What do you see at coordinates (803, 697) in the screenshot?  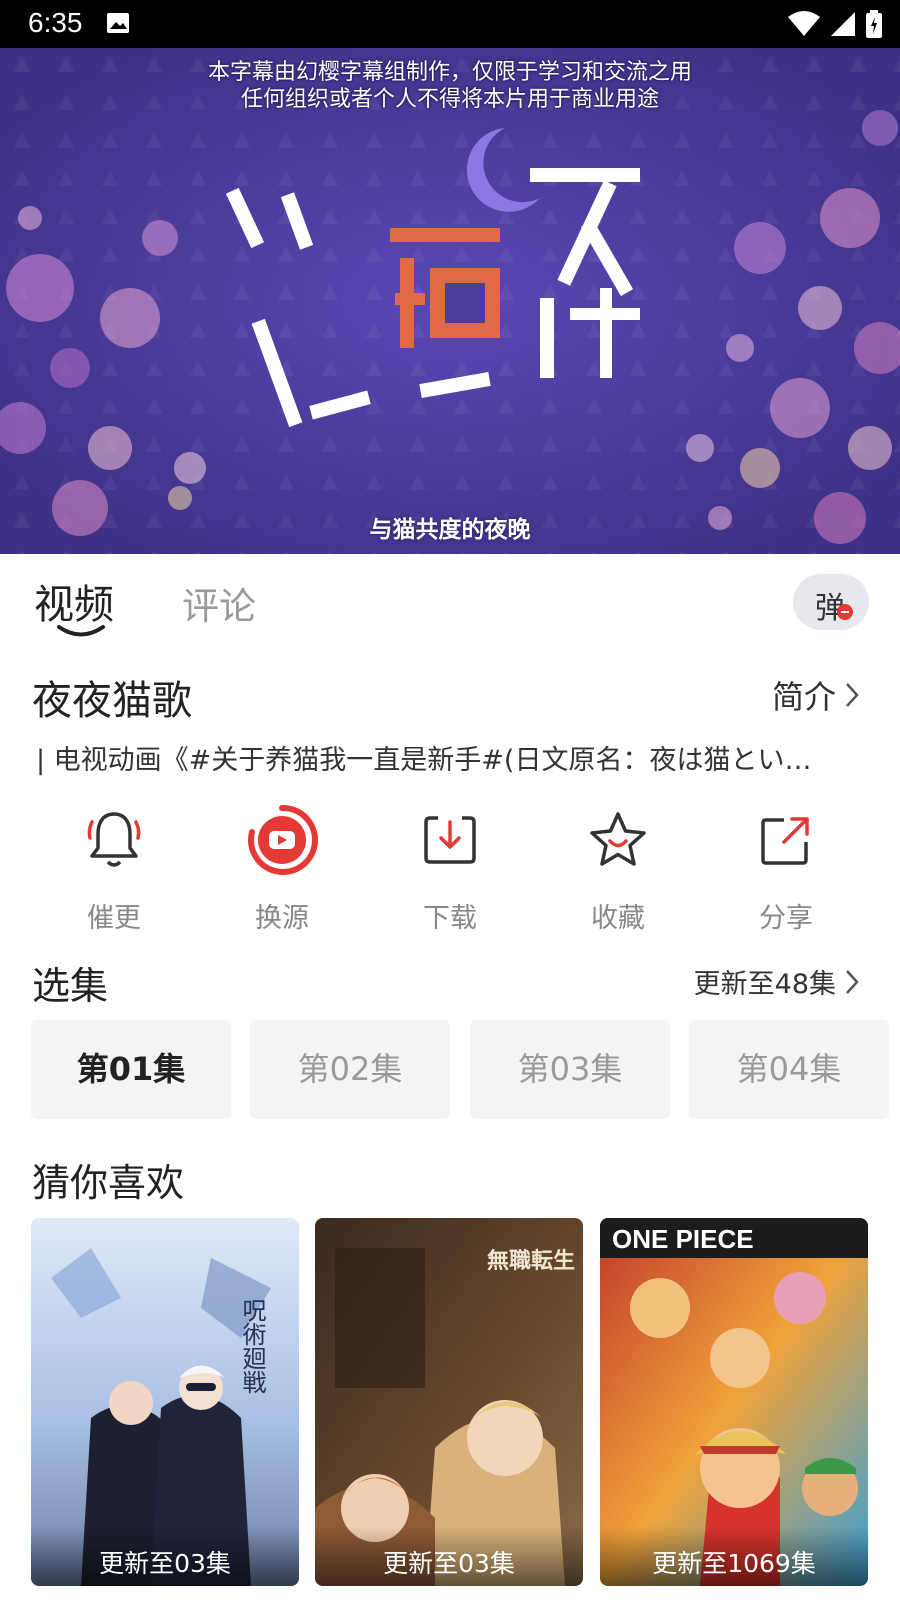 I see `intro-label: 简介` at bounding box center [803, 697].